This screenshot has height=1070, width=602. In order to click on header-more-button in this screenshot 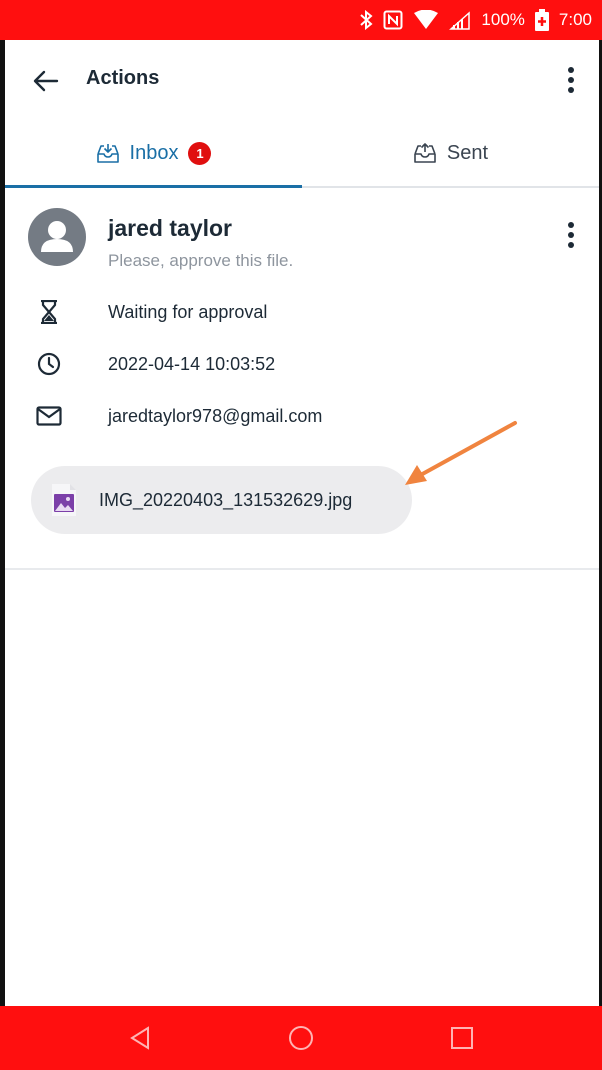, I will do `click(571, 80)`.